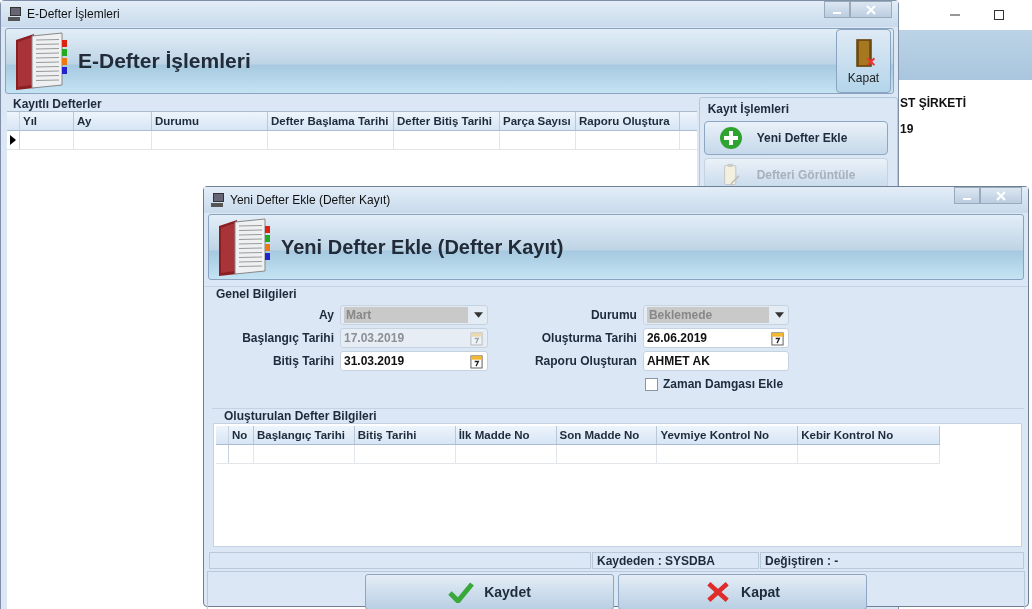 This screenshot has height=609, width=1032. What do you see at coordinates (730, 138) in the screenshot?
I see `plus-icon` at bounding box center [730, 138].